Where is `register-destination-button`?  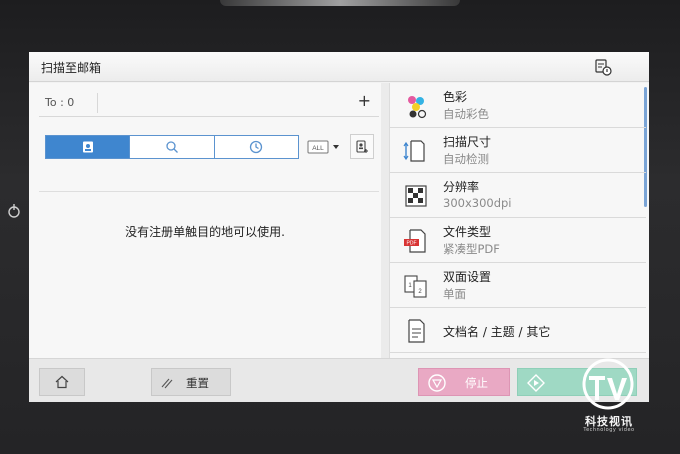 register-destination-button is located at coordinates (362, 146).